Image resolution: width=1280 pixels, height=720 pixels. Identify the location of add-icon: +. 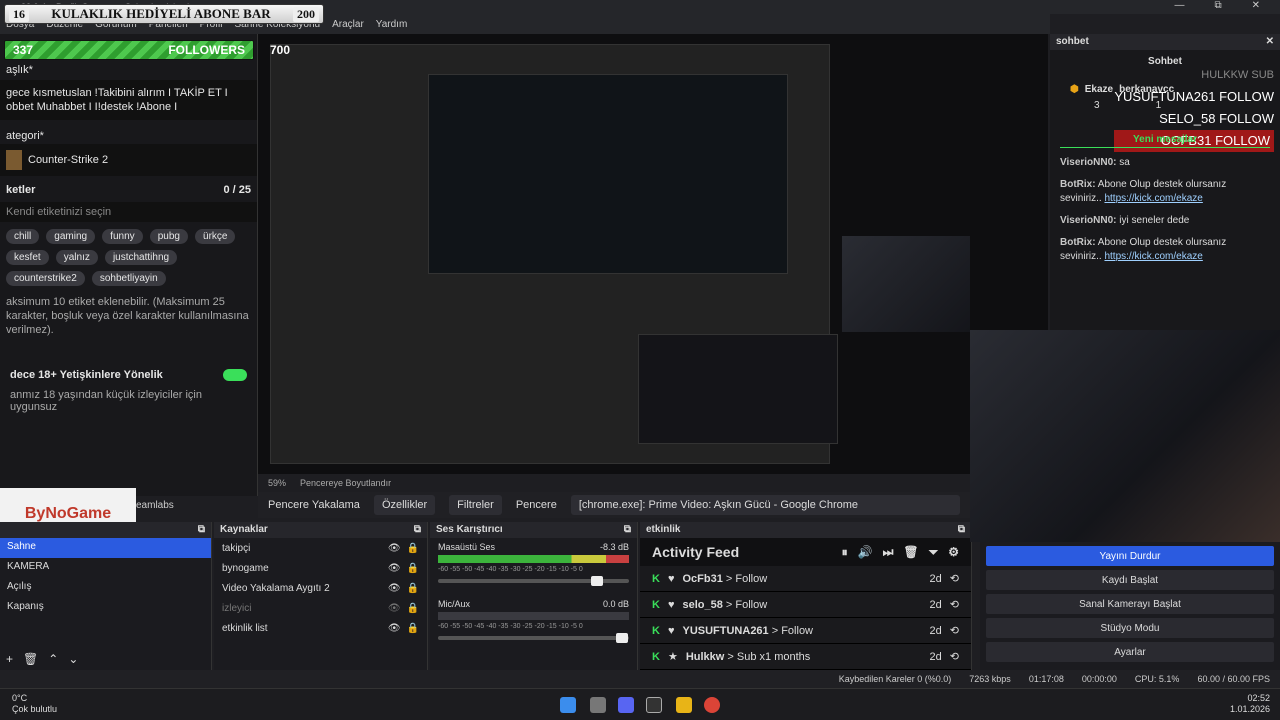
(9, 659).